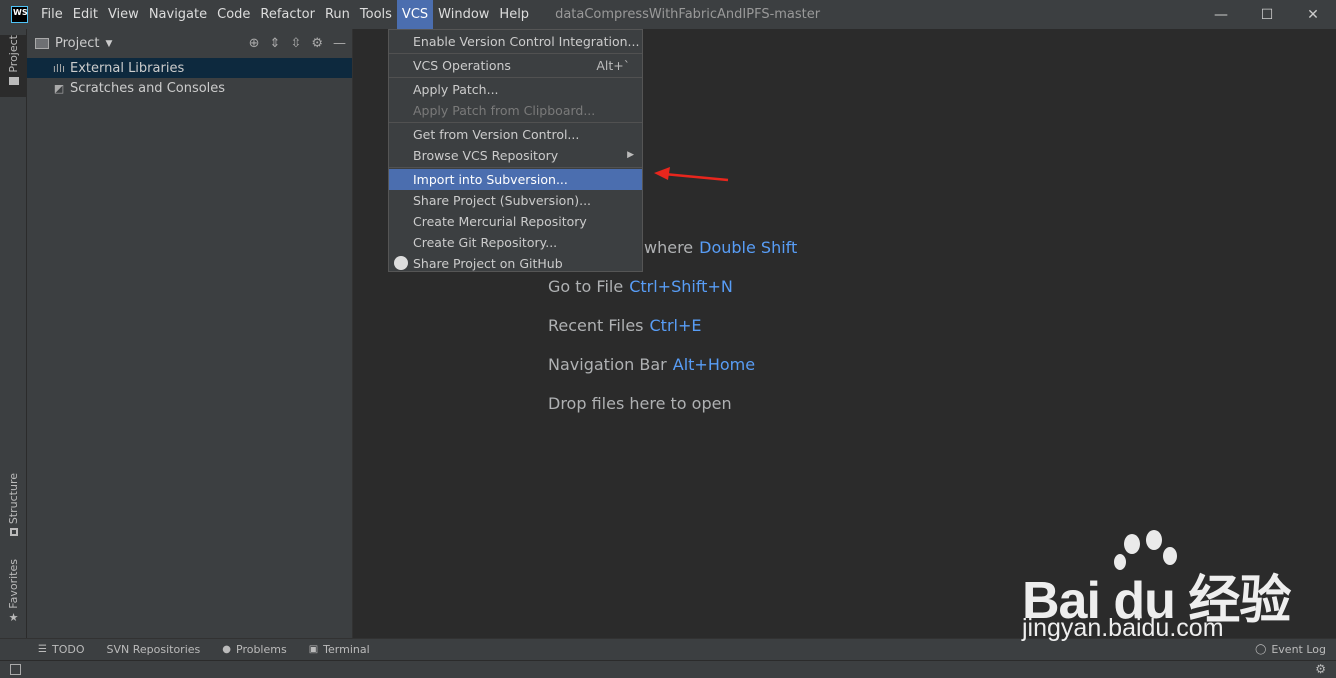  What do you see at coordinates (15, 669) in the screenshot?
I see `toggle-tool-windows-icon` at bounding box center [15, 669].